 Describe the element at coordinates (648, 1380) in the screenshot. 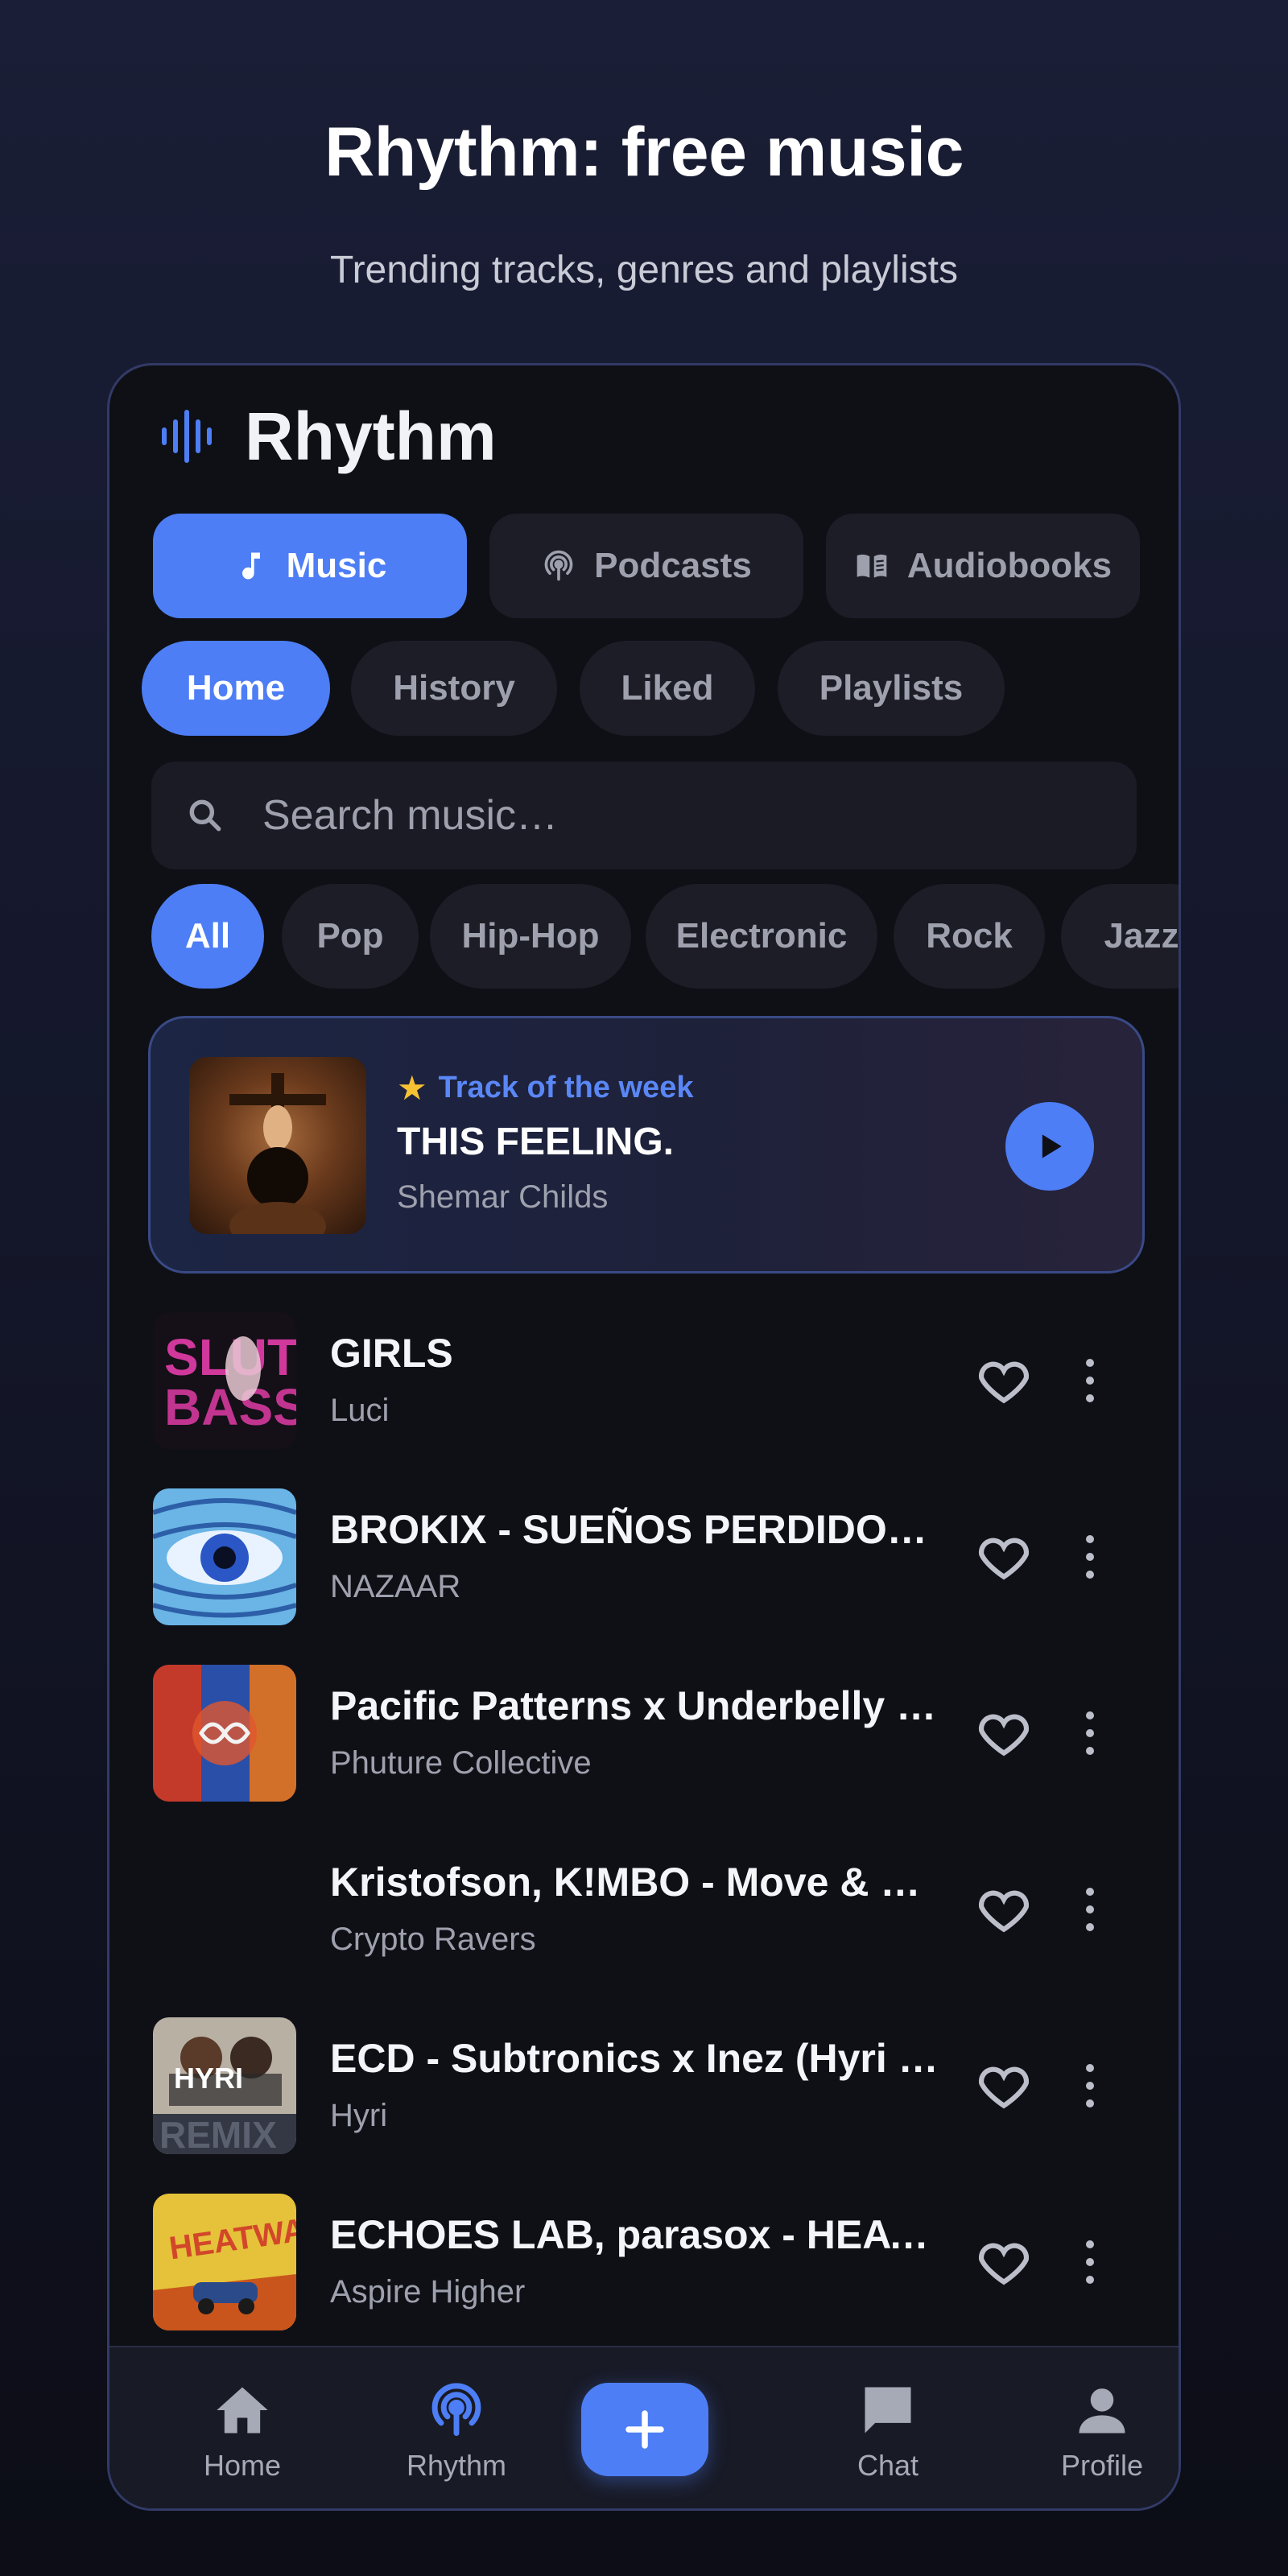

I see `track-row: SLUT BASS GIRLS Luci` at that location.